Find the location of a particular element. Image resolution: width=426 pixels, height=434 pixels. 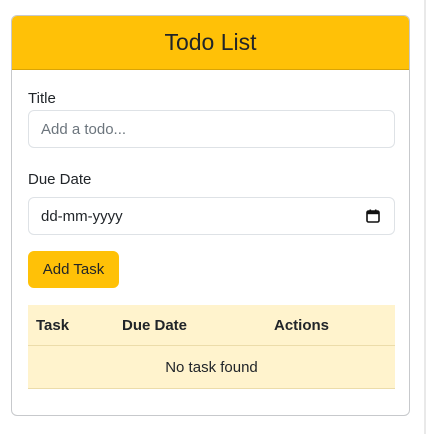

page-title: Todo List is located at coordinates (210, 42).